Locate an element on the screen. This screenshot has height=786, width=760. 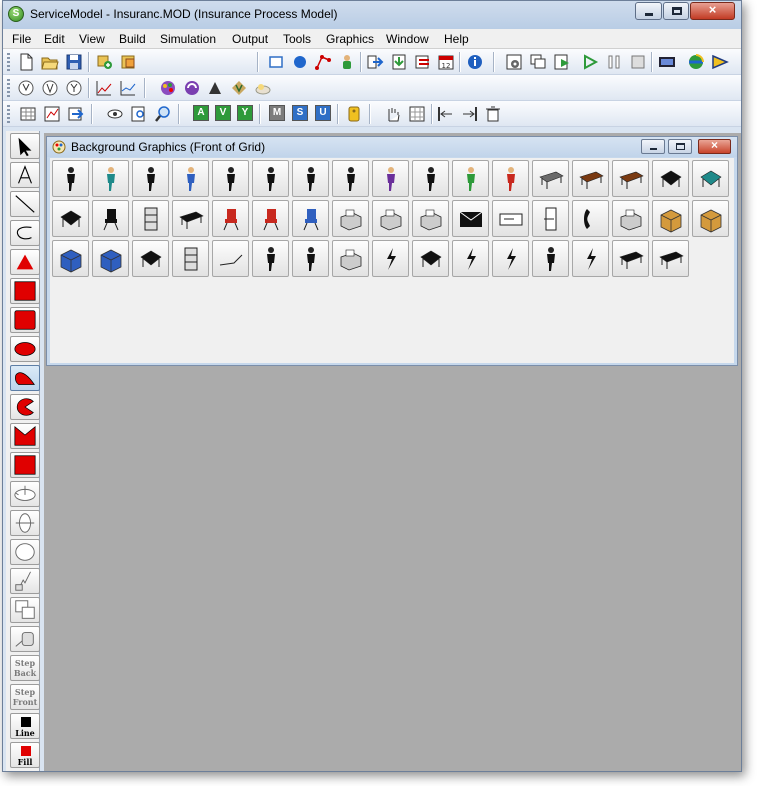
play-icon is located at coordinates (590, 62).